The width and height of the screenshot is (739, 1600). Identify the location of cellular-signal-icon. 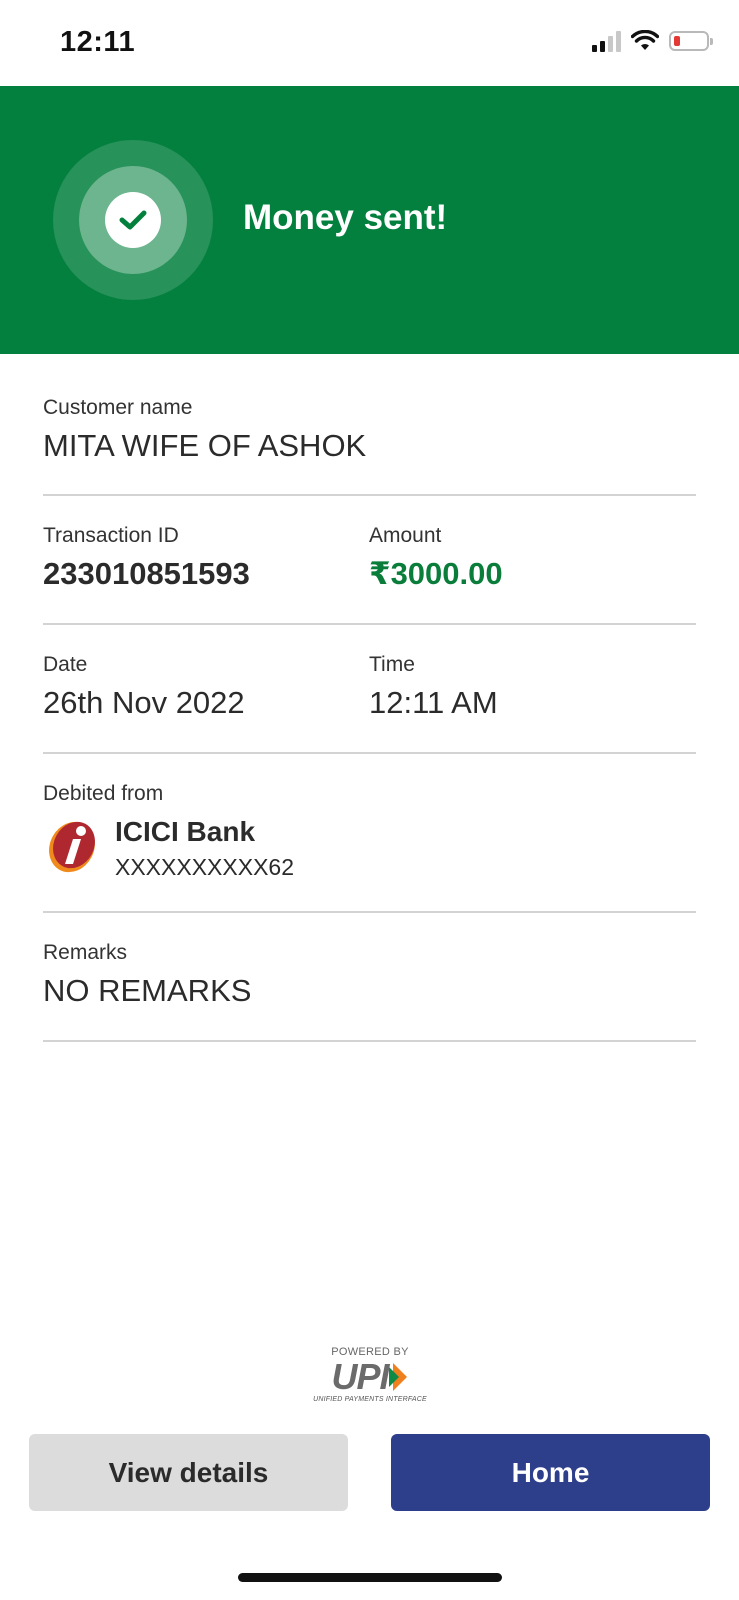
(606, 41).